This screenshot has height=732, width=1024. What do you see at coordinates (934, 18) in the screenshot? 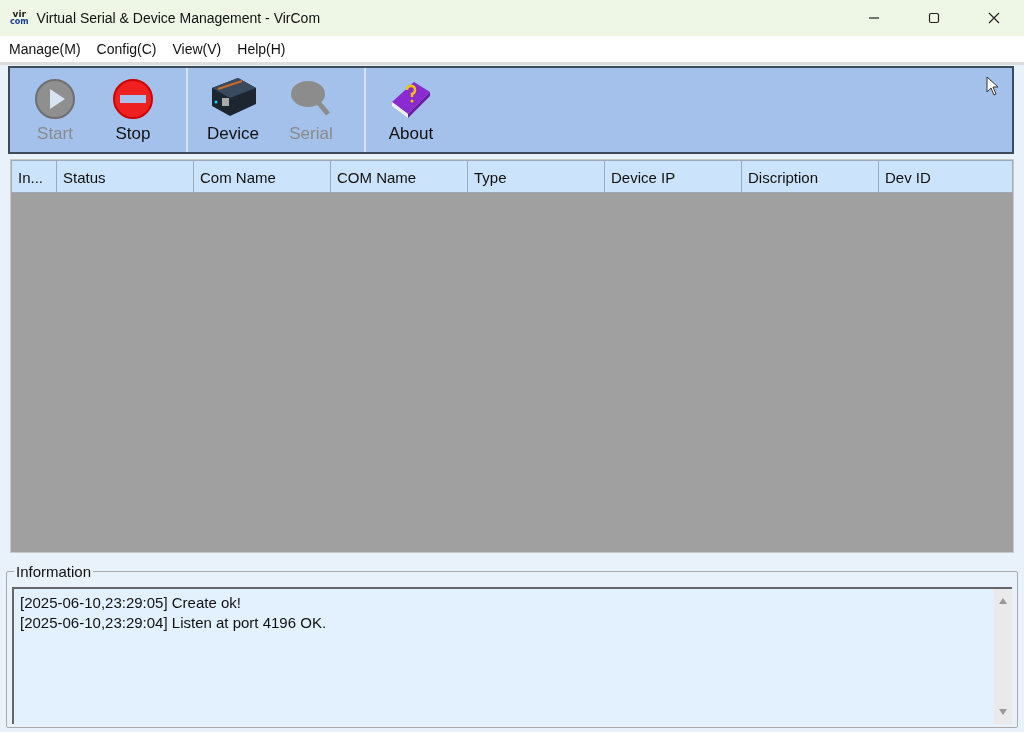
I see `maximize-icon` at bounding box center [934, 18].